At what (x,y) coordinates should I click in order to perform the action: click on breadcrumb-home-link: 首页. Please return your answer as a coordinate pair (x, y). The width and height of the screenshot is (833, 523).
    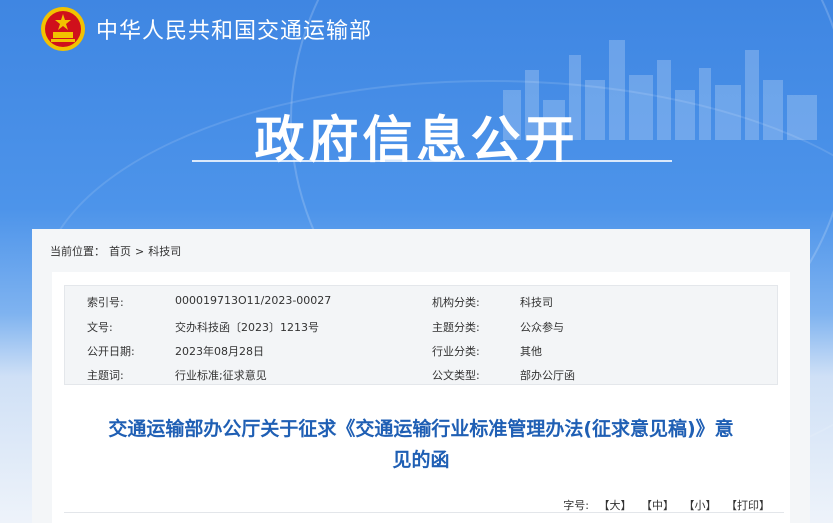
    Looking at the image, I should click on (120, 251).